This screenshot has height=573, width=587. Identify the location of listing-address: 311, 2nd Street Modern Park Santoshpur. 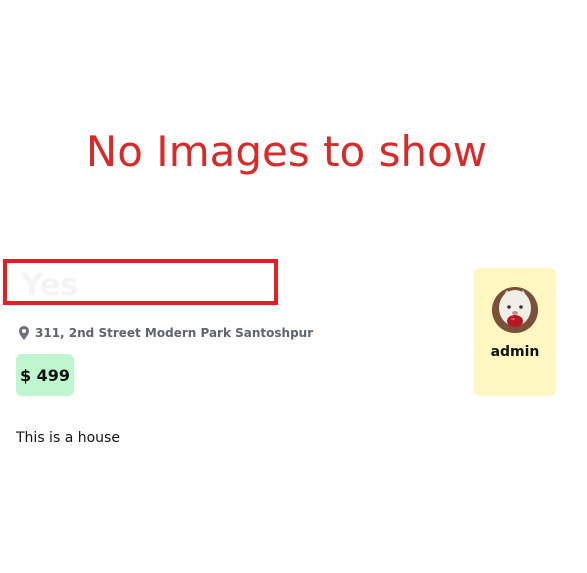
(165, 333).